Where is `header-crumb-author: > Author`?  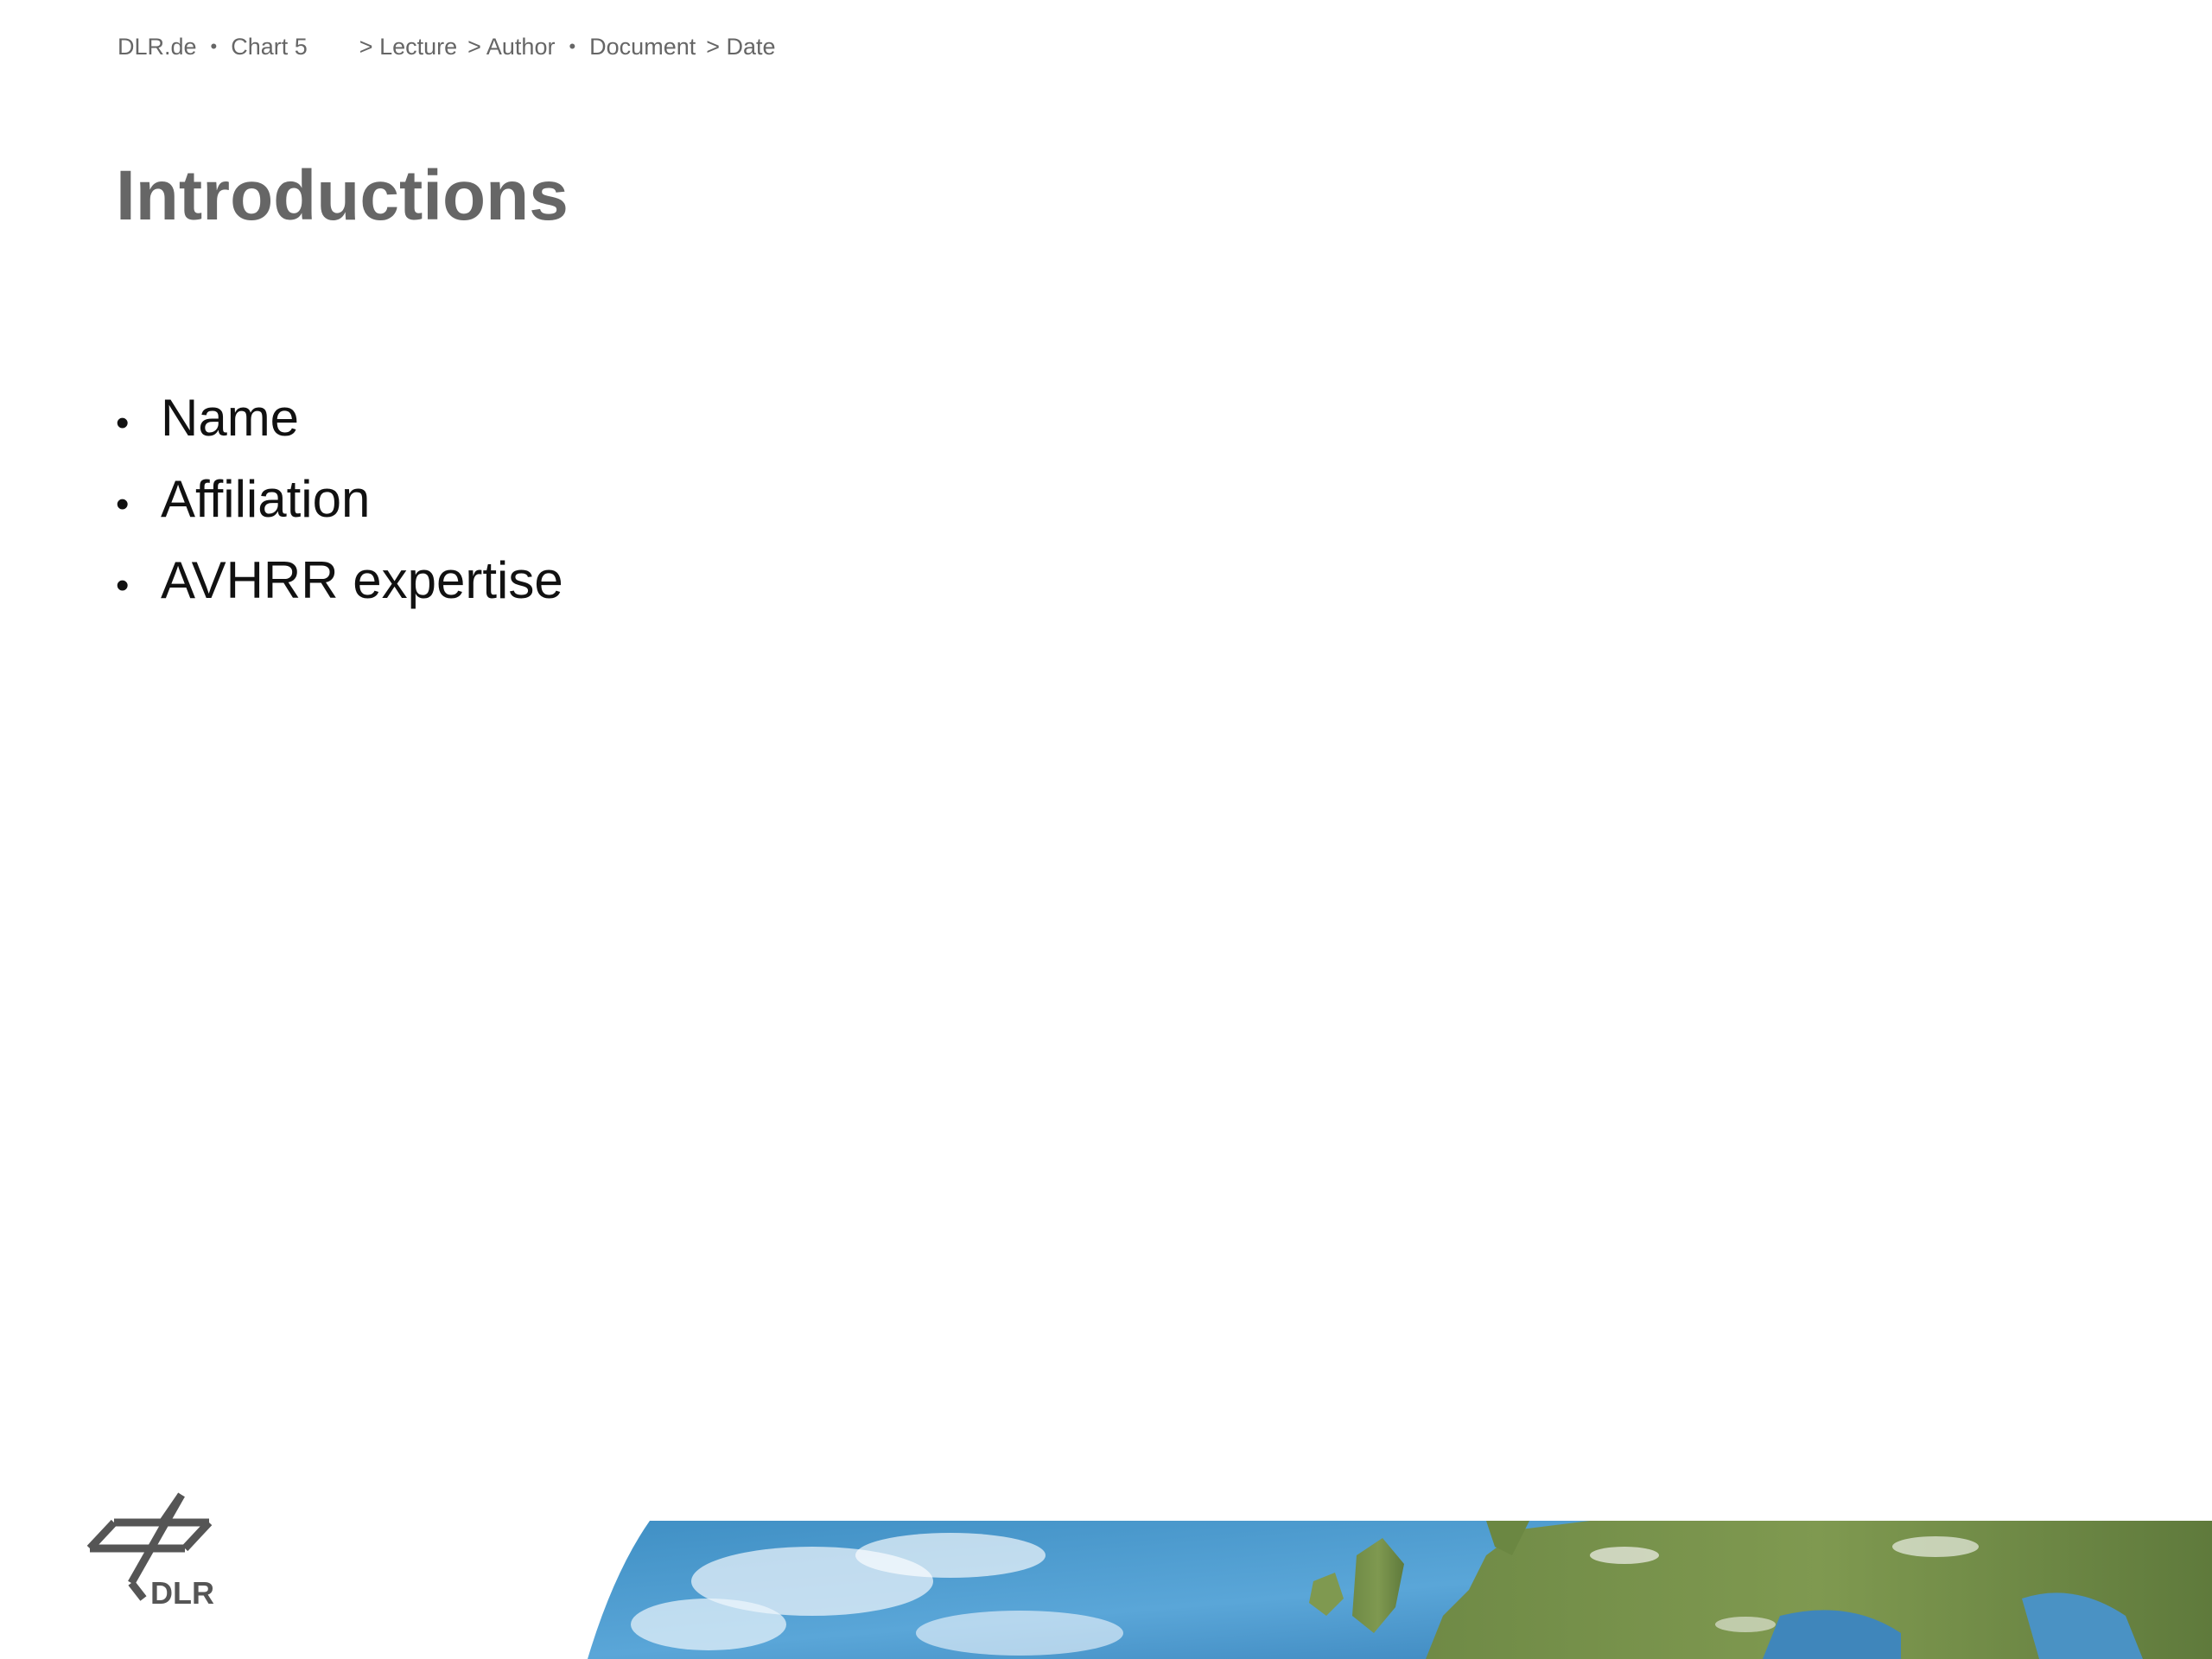 header-crumb-author: > Author is located at coordinates (511, 46).